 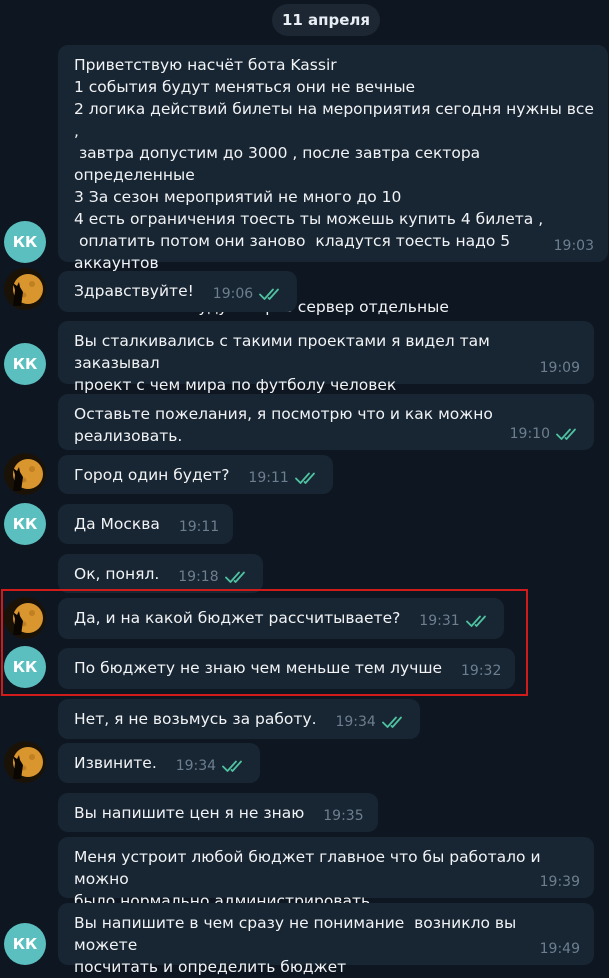 I want to click on message-time: 19:39, so click(x=559, y=882).